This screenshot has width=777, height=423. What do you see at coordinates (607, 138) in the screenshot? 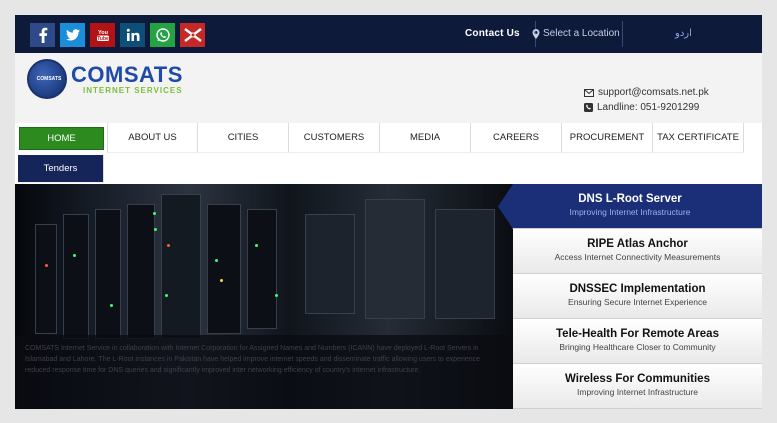
I see `nav-procurement: PROCUREMENT` at bounding box center [607, 138].